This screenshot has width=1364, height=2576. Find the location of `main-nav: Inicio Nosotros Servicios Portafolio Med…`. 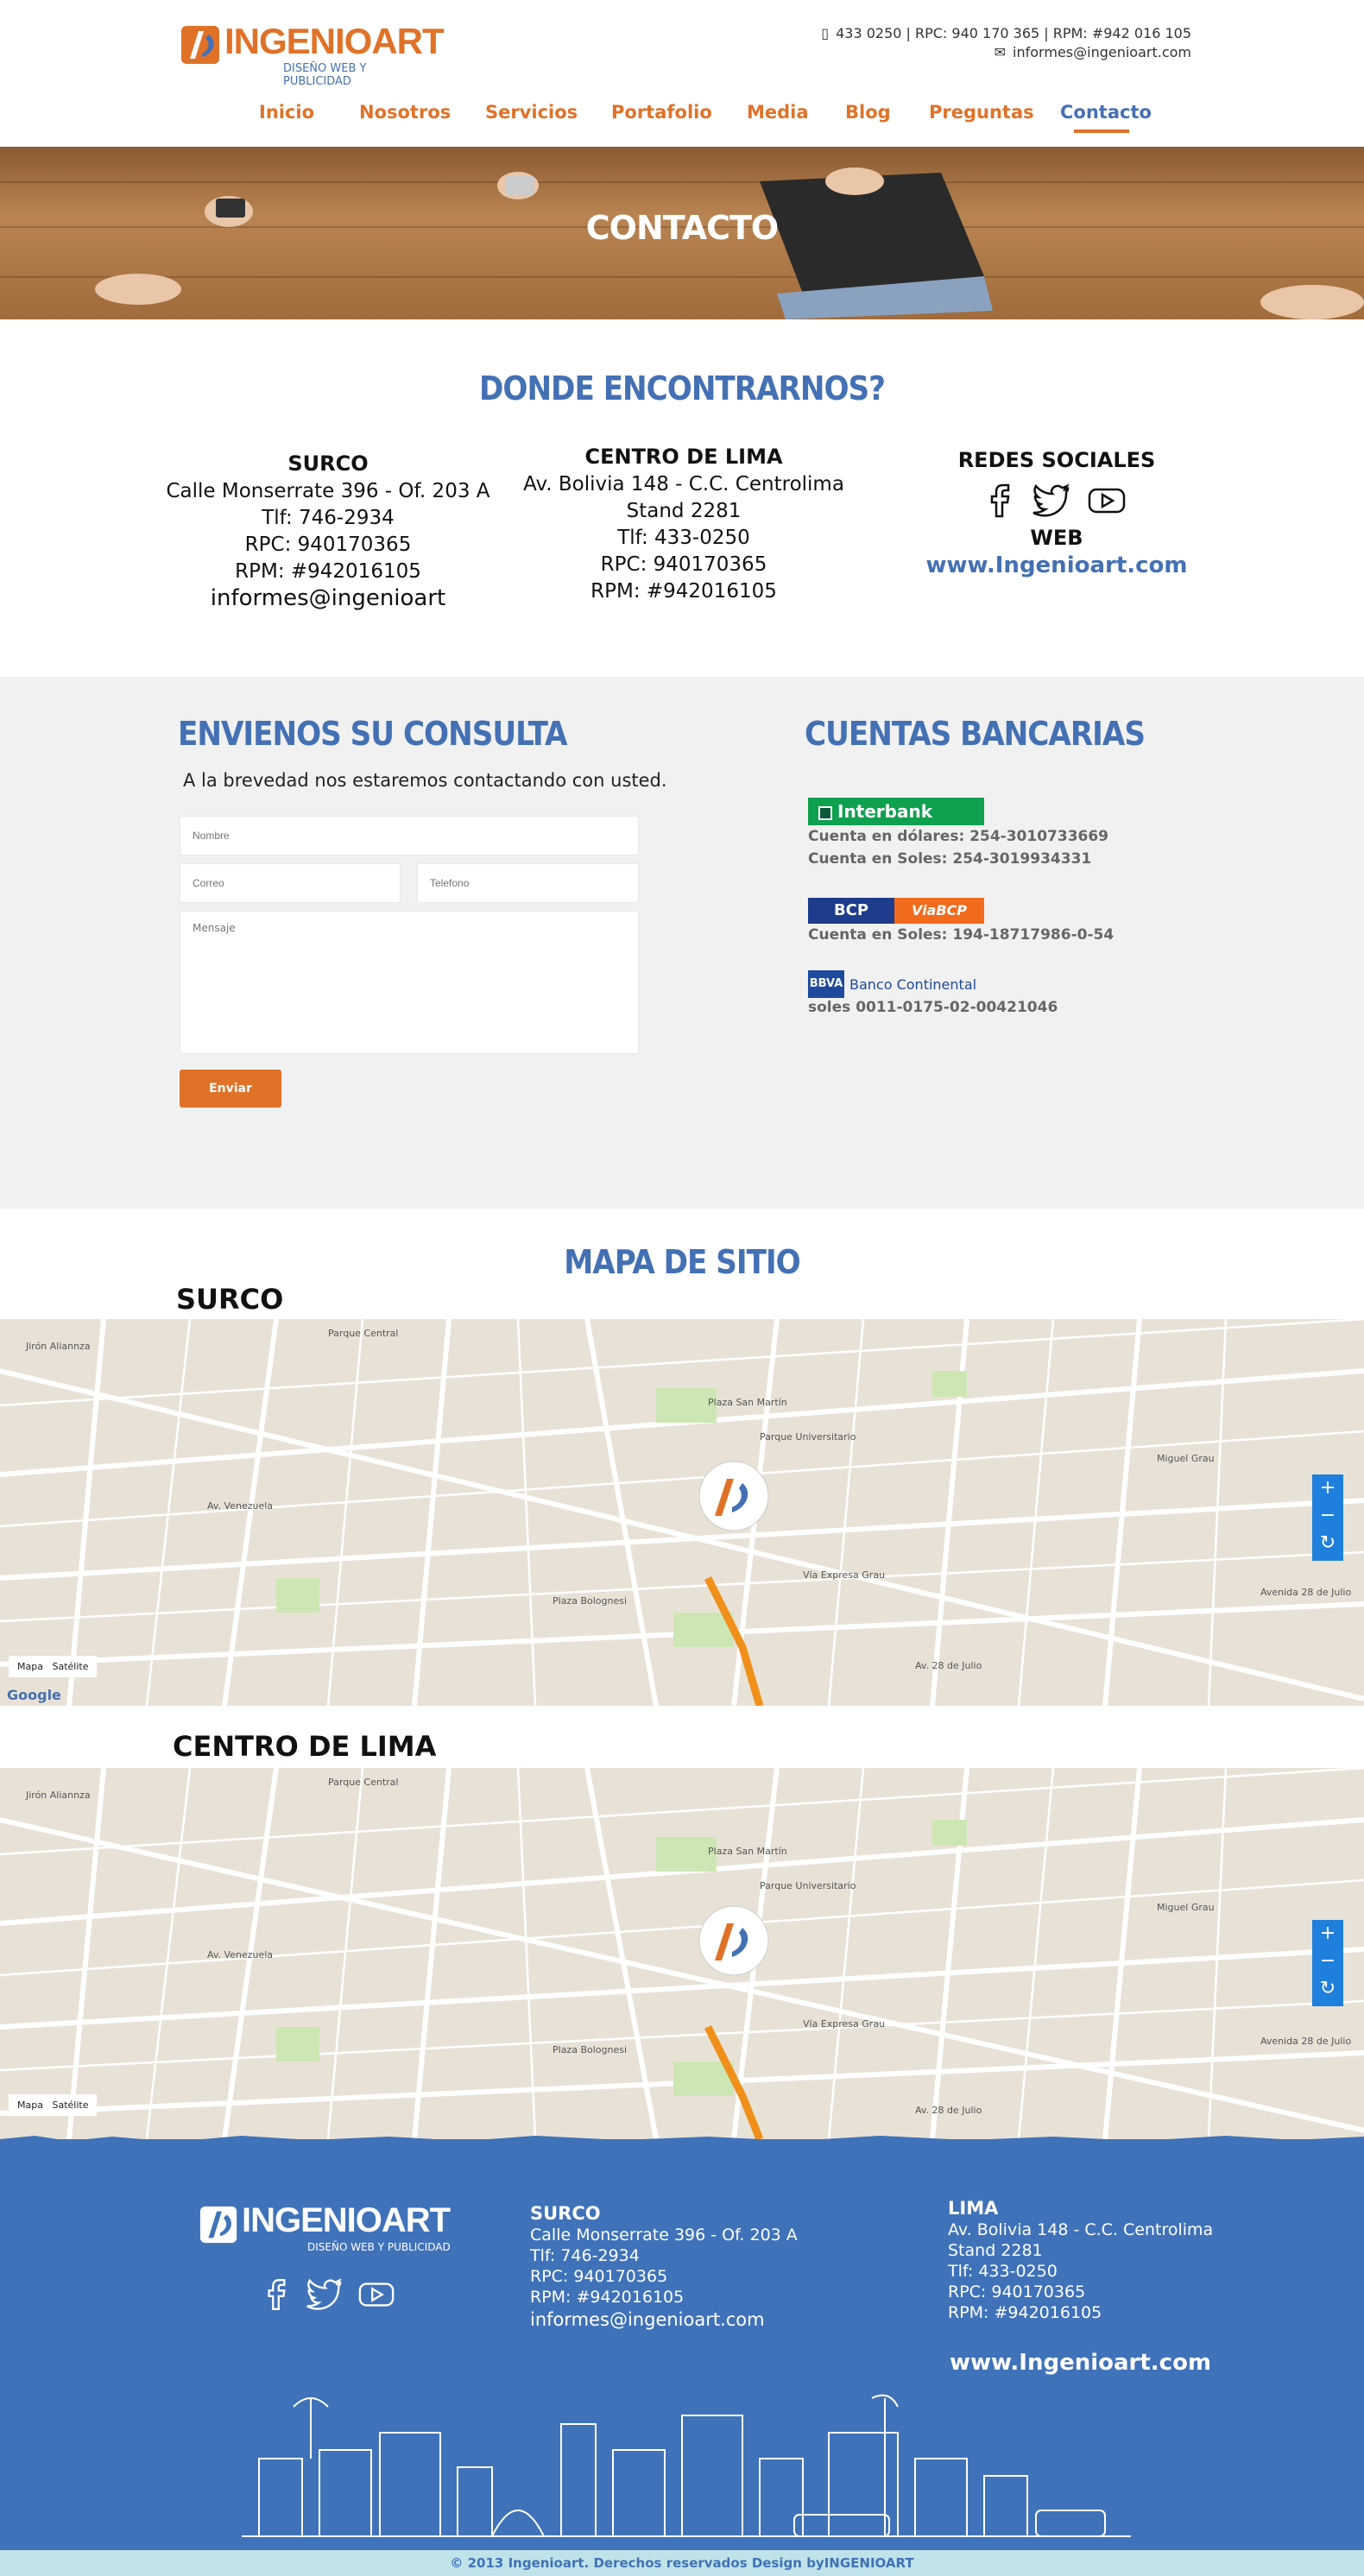

main-nav: Inicio Nosotros Servicios Portafolio Med… is located at coordinates (682, 117).